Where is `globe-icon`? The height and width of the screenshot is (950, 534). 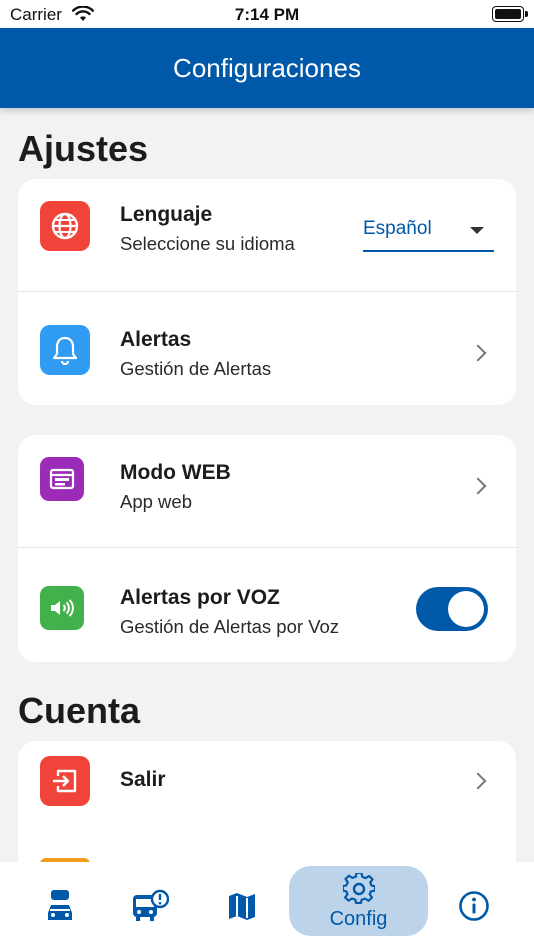 globe-icon is located at coordinates (65, 226).